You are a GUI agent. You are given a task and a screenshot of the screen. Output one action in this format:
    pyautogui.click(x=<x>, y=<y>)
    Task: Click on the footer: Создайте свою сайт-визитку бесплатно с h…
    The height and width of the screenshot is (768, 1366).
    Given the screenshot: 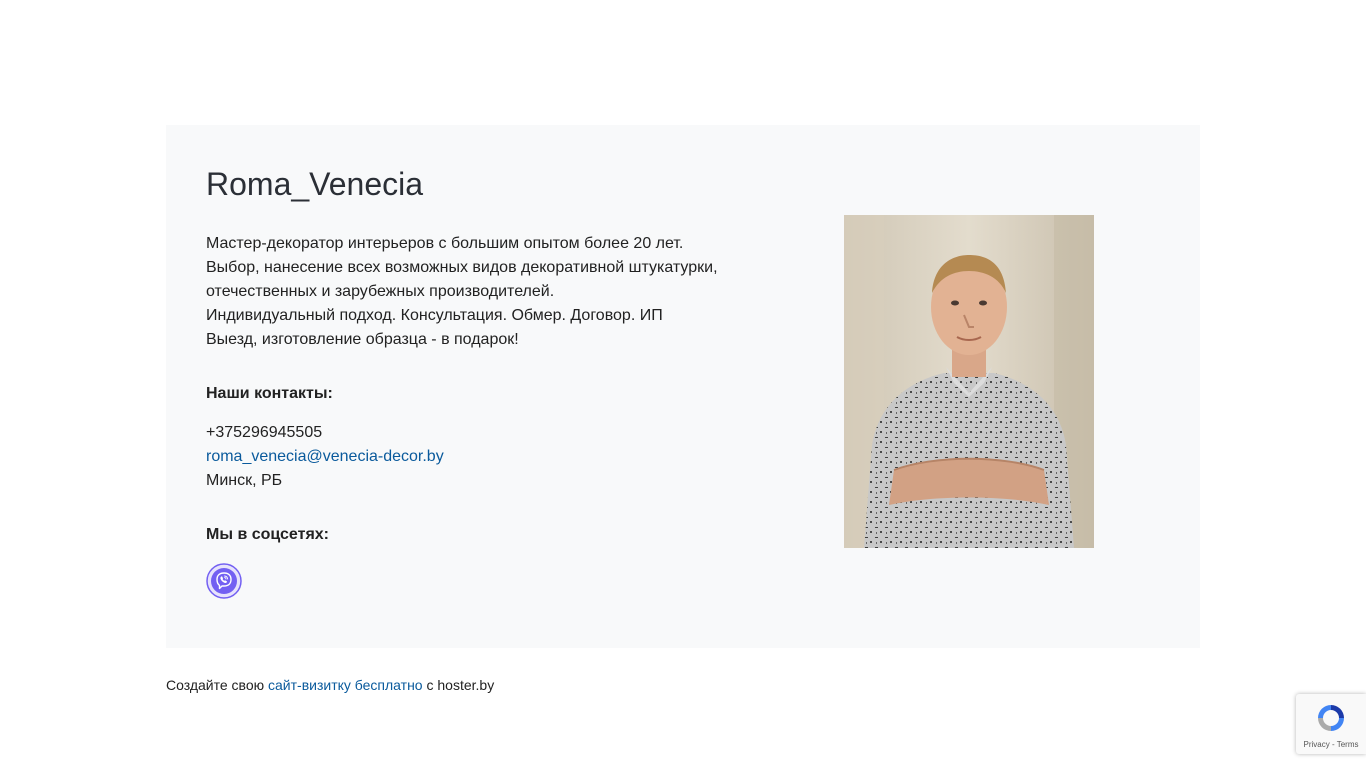 What is the action you would take?
    pyautogui.click(x=330, y=685)
    